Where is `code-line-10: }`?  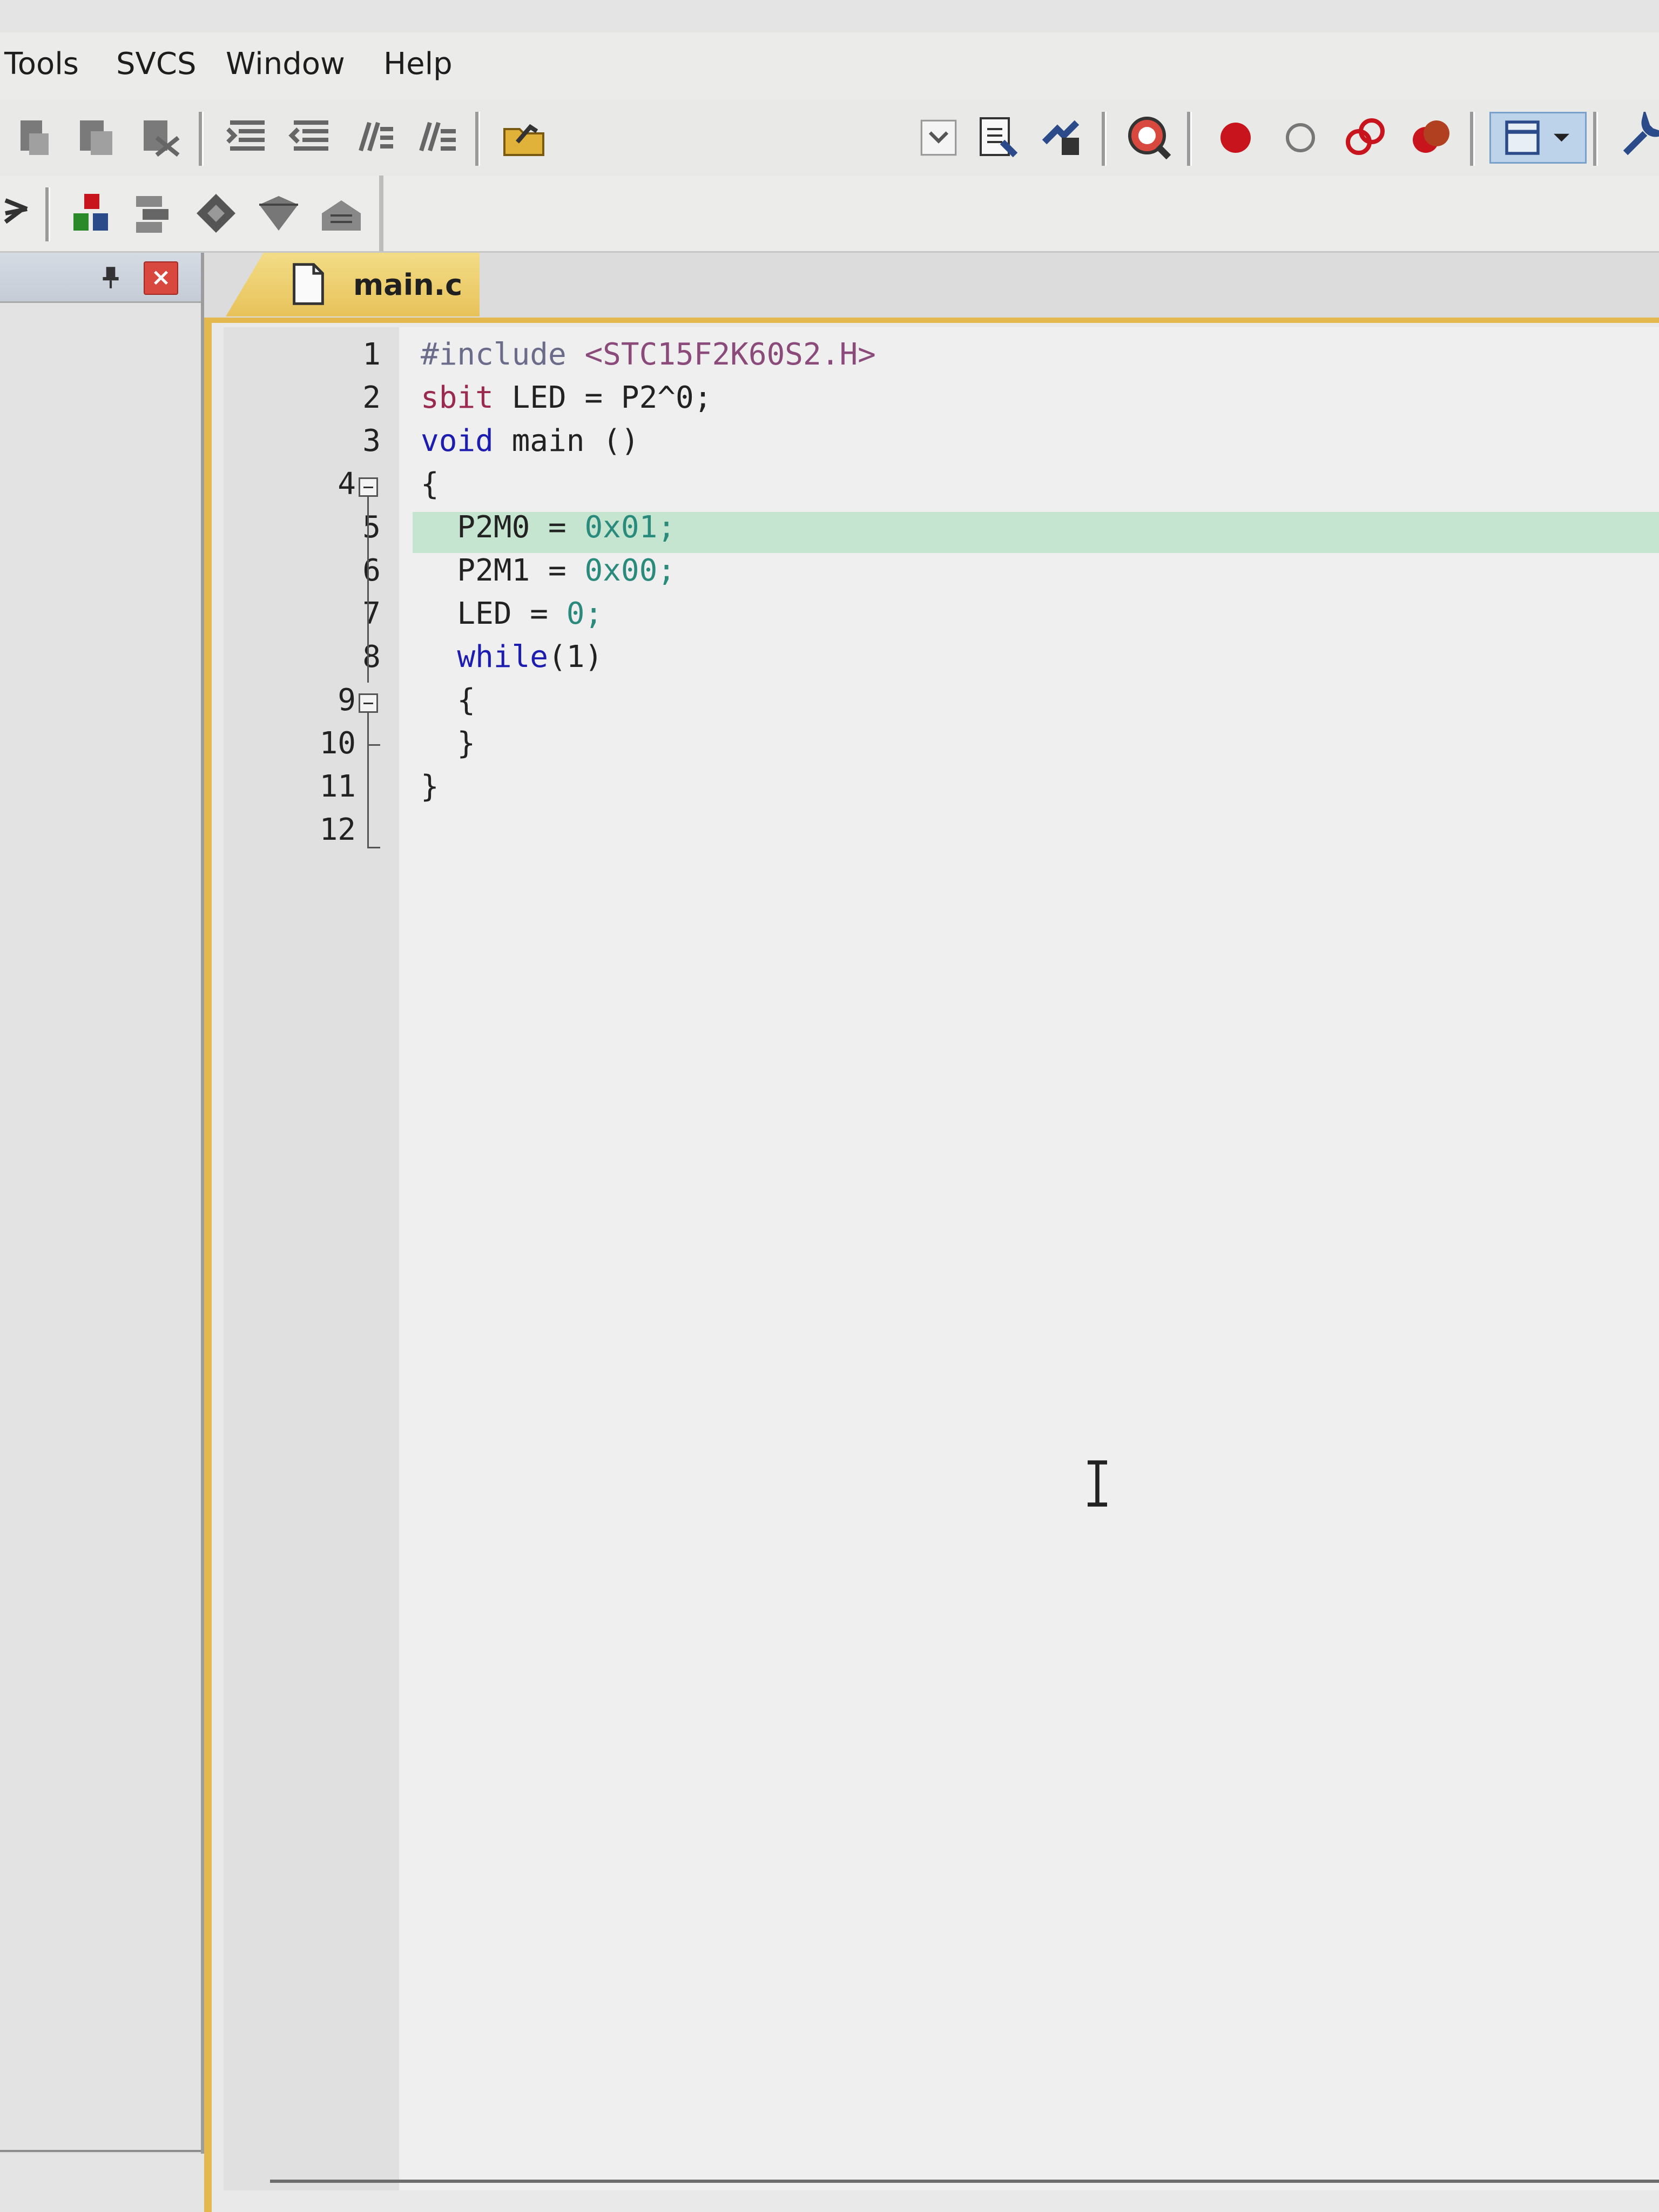
code-line-10: } is located at coordinates (448, 743).